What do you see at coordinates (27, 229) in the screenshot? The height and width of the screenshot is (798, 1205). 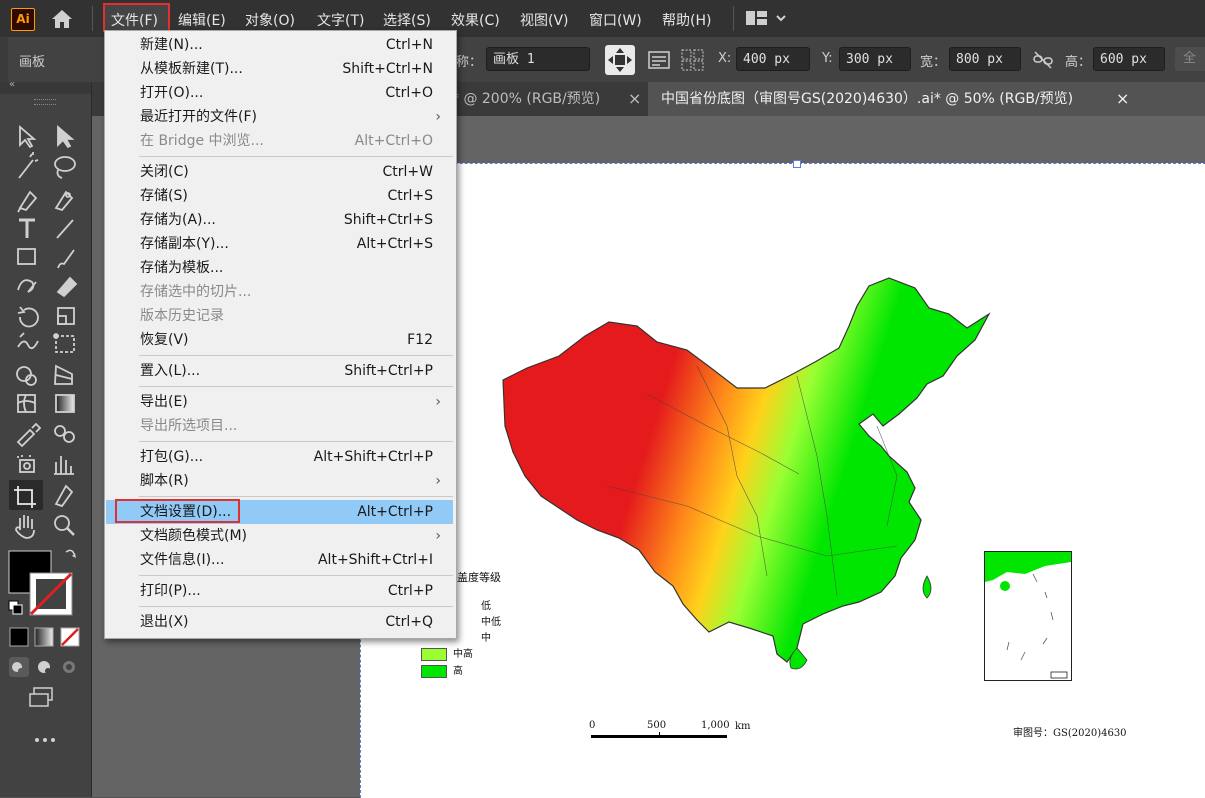 I see `type-tool-icon` at bounding box center [27, 229].